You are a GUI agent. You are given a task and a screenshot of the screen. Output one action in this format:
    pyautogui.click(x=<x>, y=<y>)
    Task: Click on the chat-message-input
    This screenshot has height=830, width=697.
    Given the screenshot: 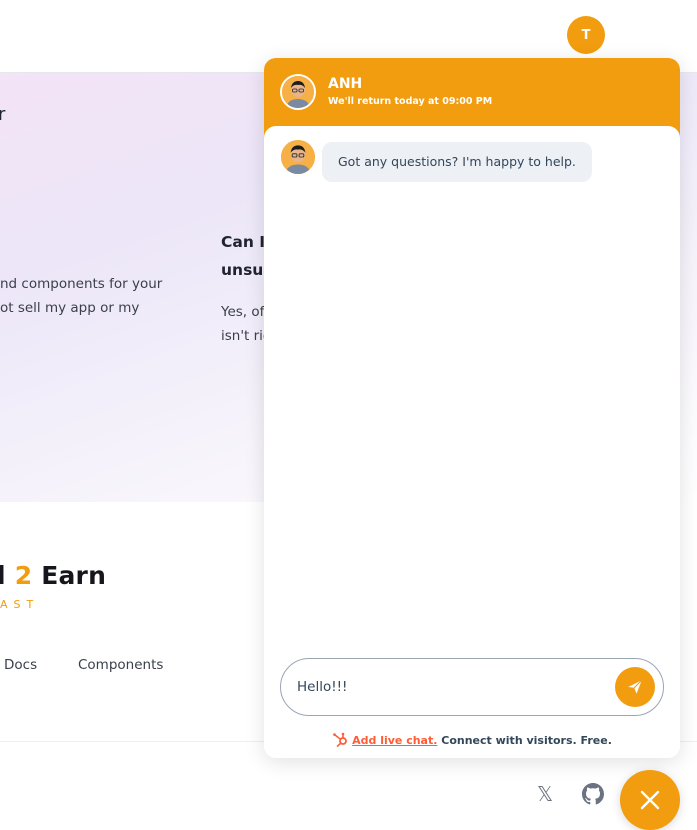 What is the action you would take?
    pyautogui.click(x=447, y=687)
    